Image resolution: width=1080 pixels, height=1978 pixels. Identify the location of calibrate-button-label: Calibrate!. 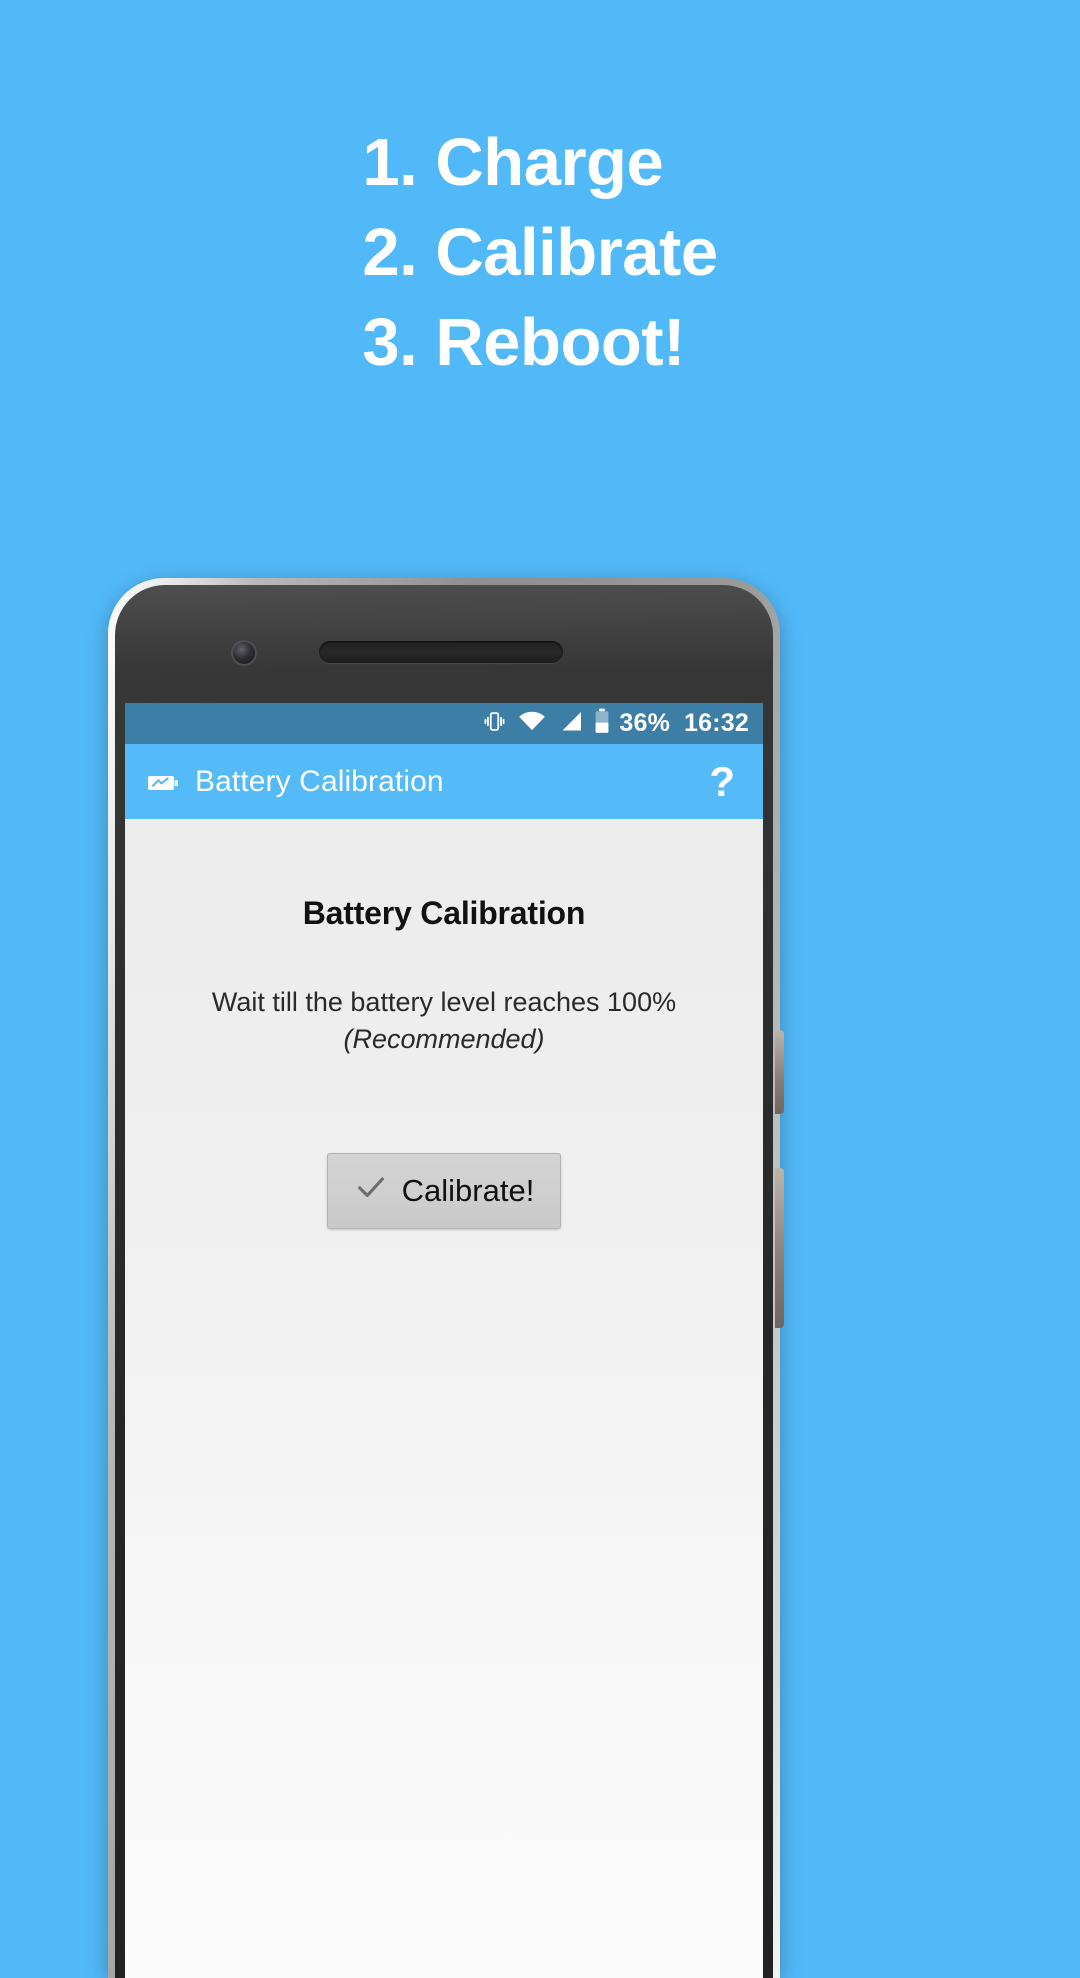
(468, 1190).